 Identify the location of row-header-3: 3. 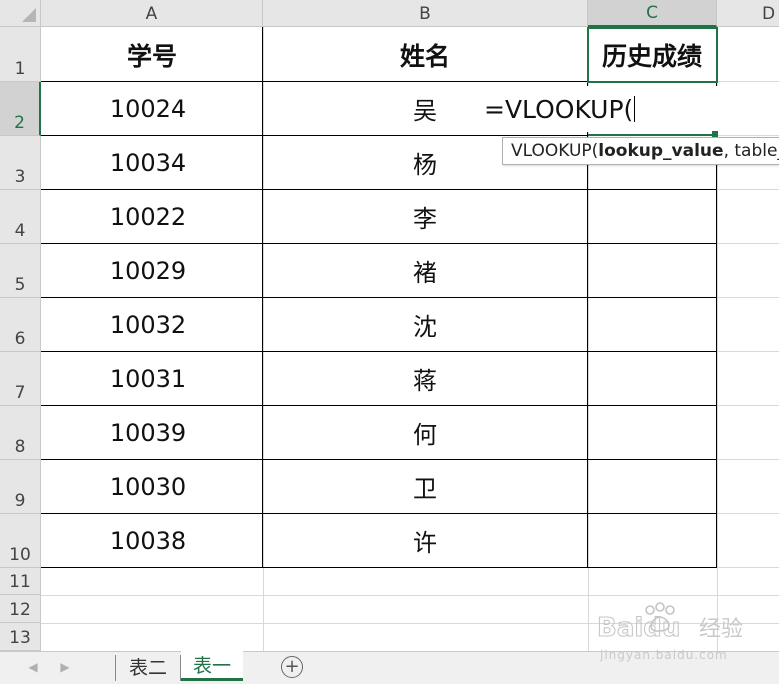
(20, 163).